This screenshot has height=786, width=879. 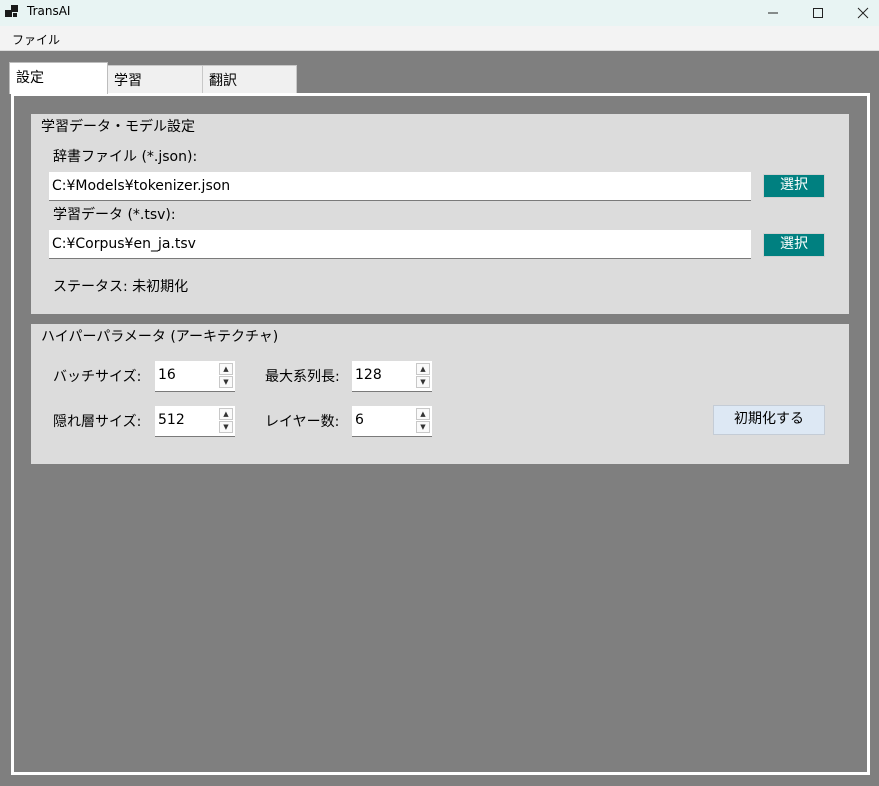 I want to click on batch-size-label: バッチサイズ:, so click(x=97, y=377).